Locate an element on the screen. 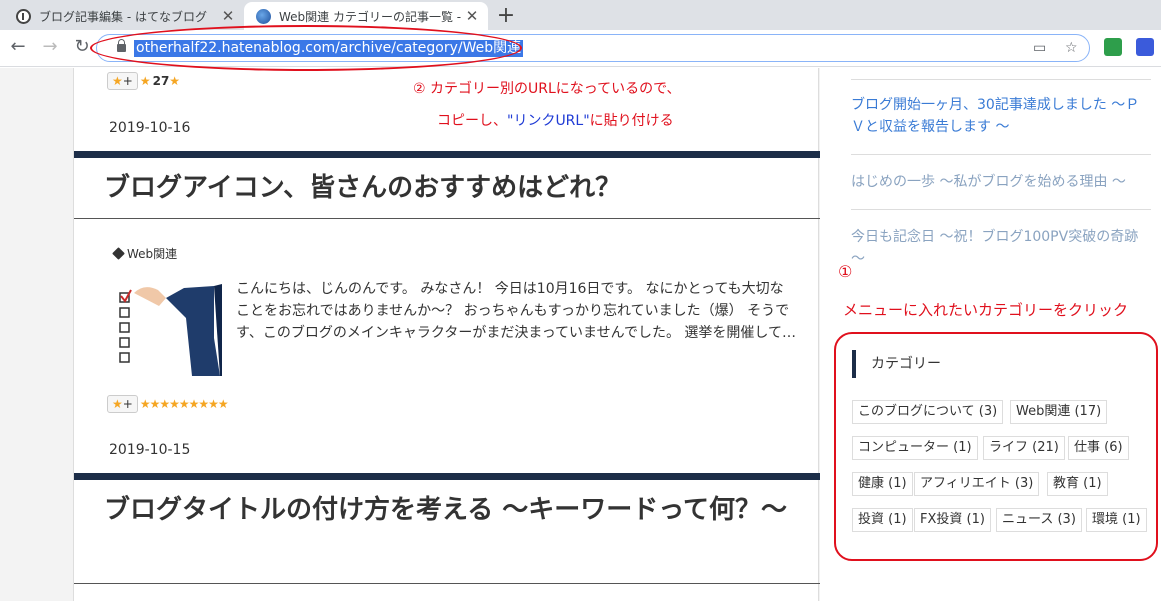 The width and height of the screenshot is (1161, 601). extension-chat-icon is located at coordinates (1145, 47).